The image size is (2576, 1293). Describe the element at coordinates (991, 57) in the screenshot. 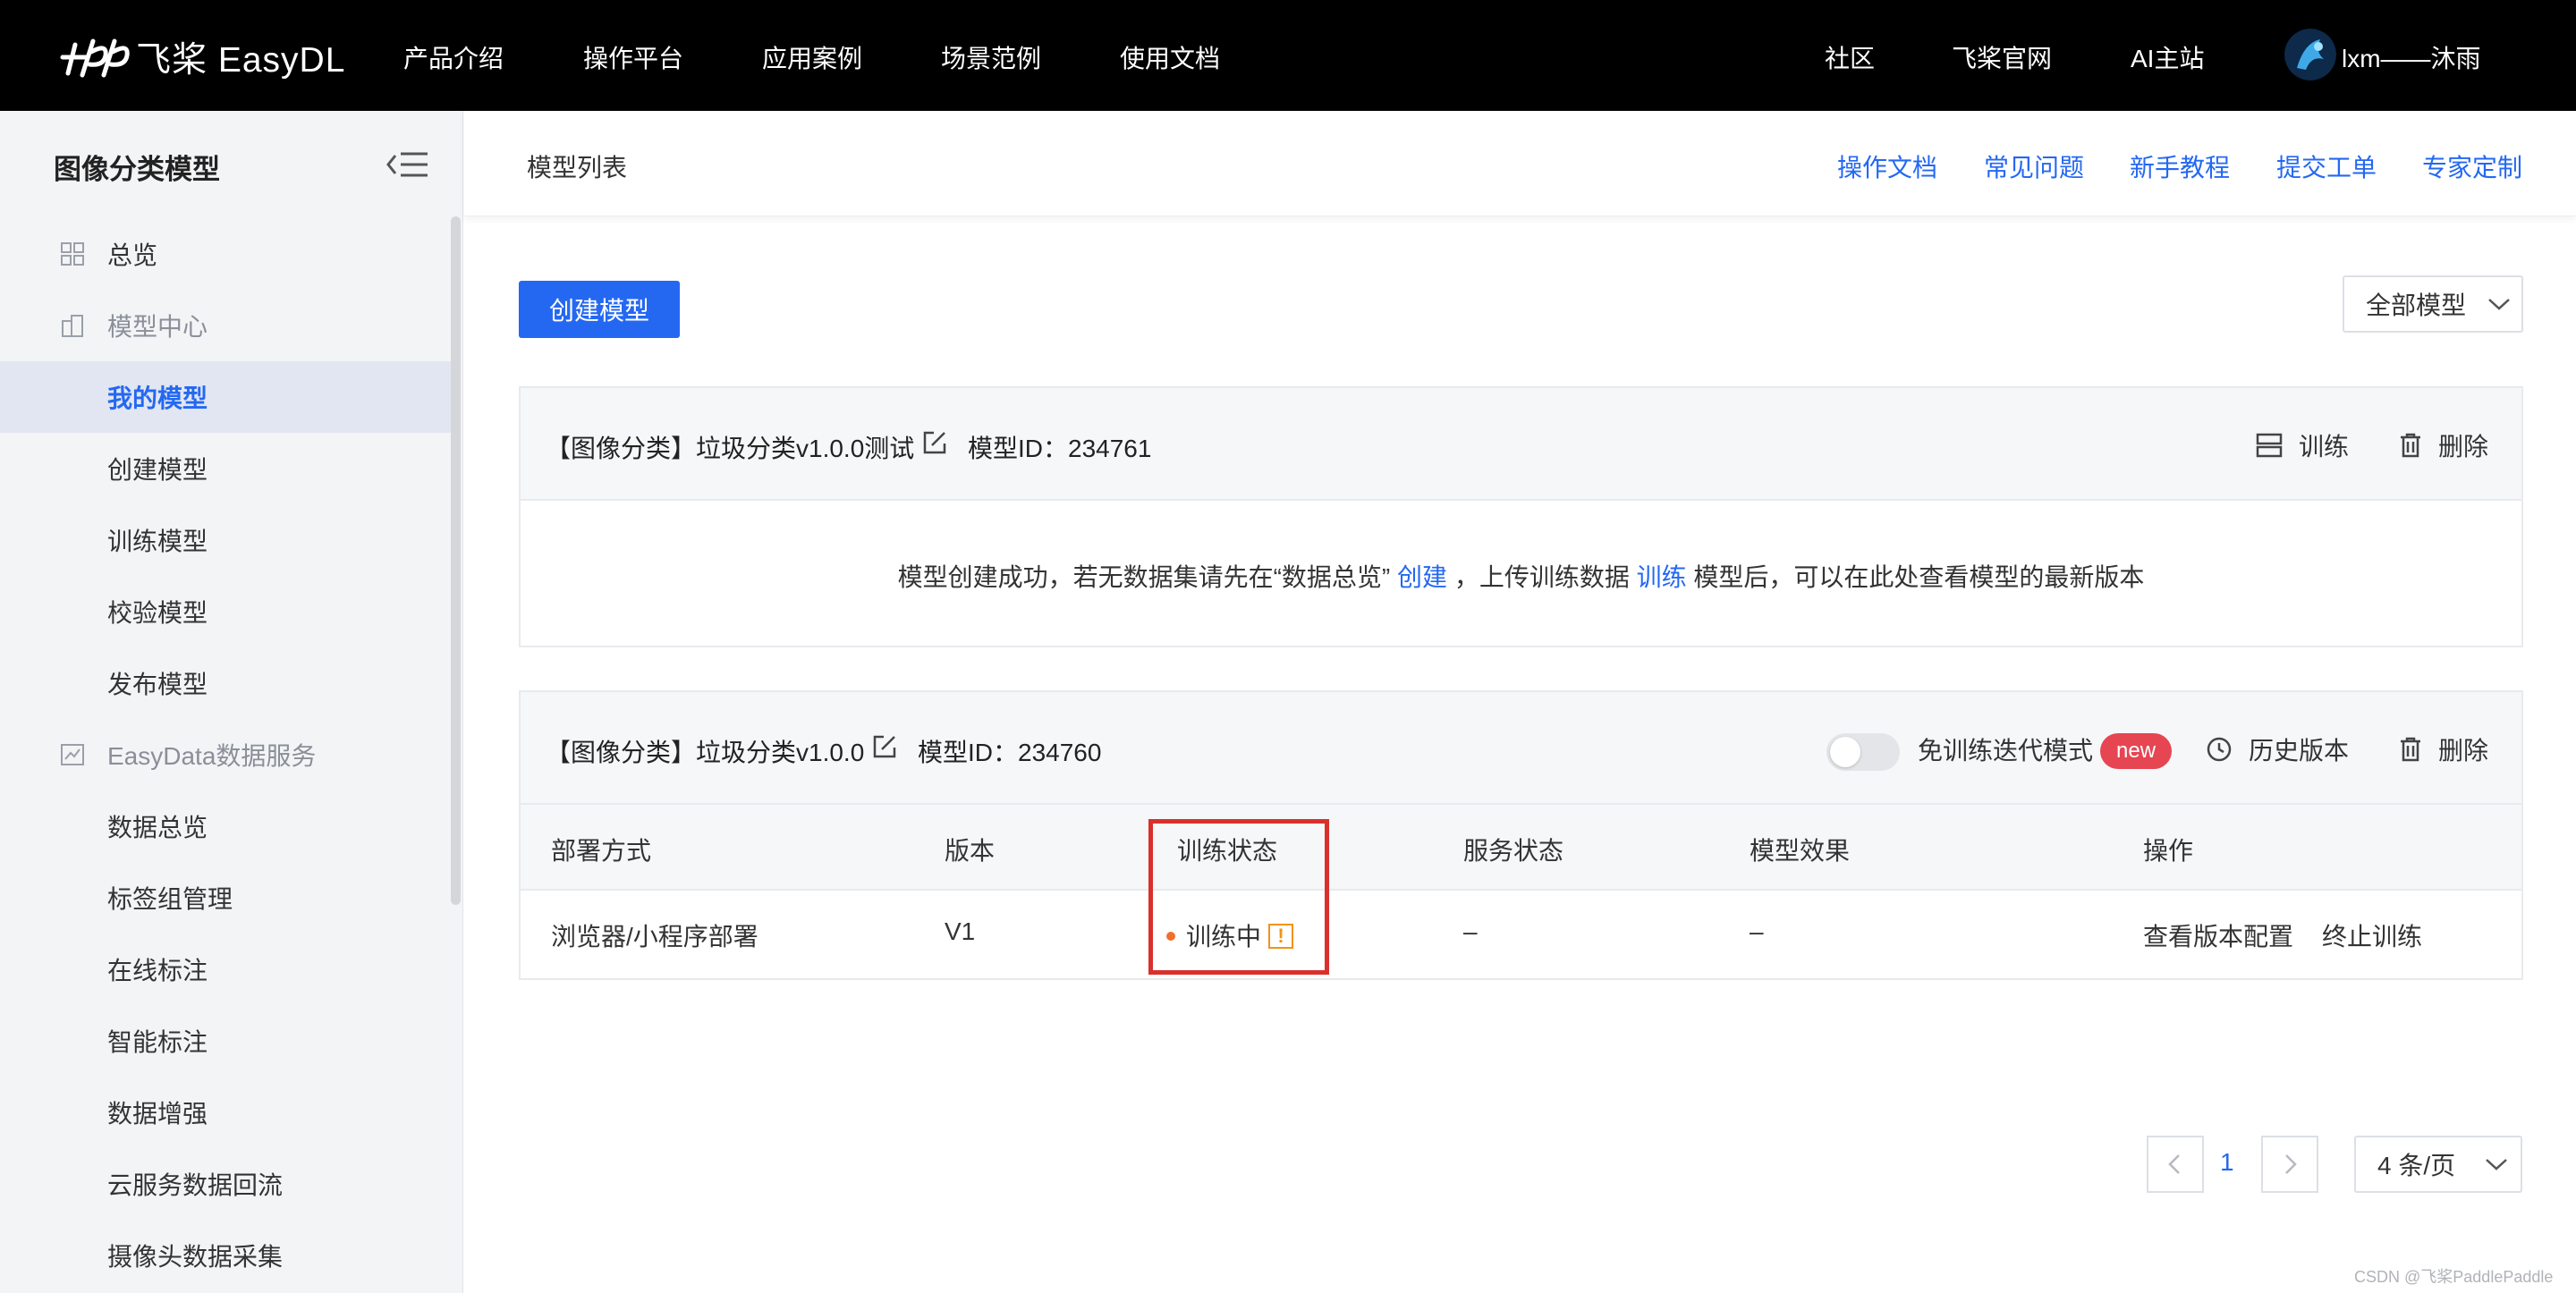

I see `nav-scenarios: 场景范例` at that location.